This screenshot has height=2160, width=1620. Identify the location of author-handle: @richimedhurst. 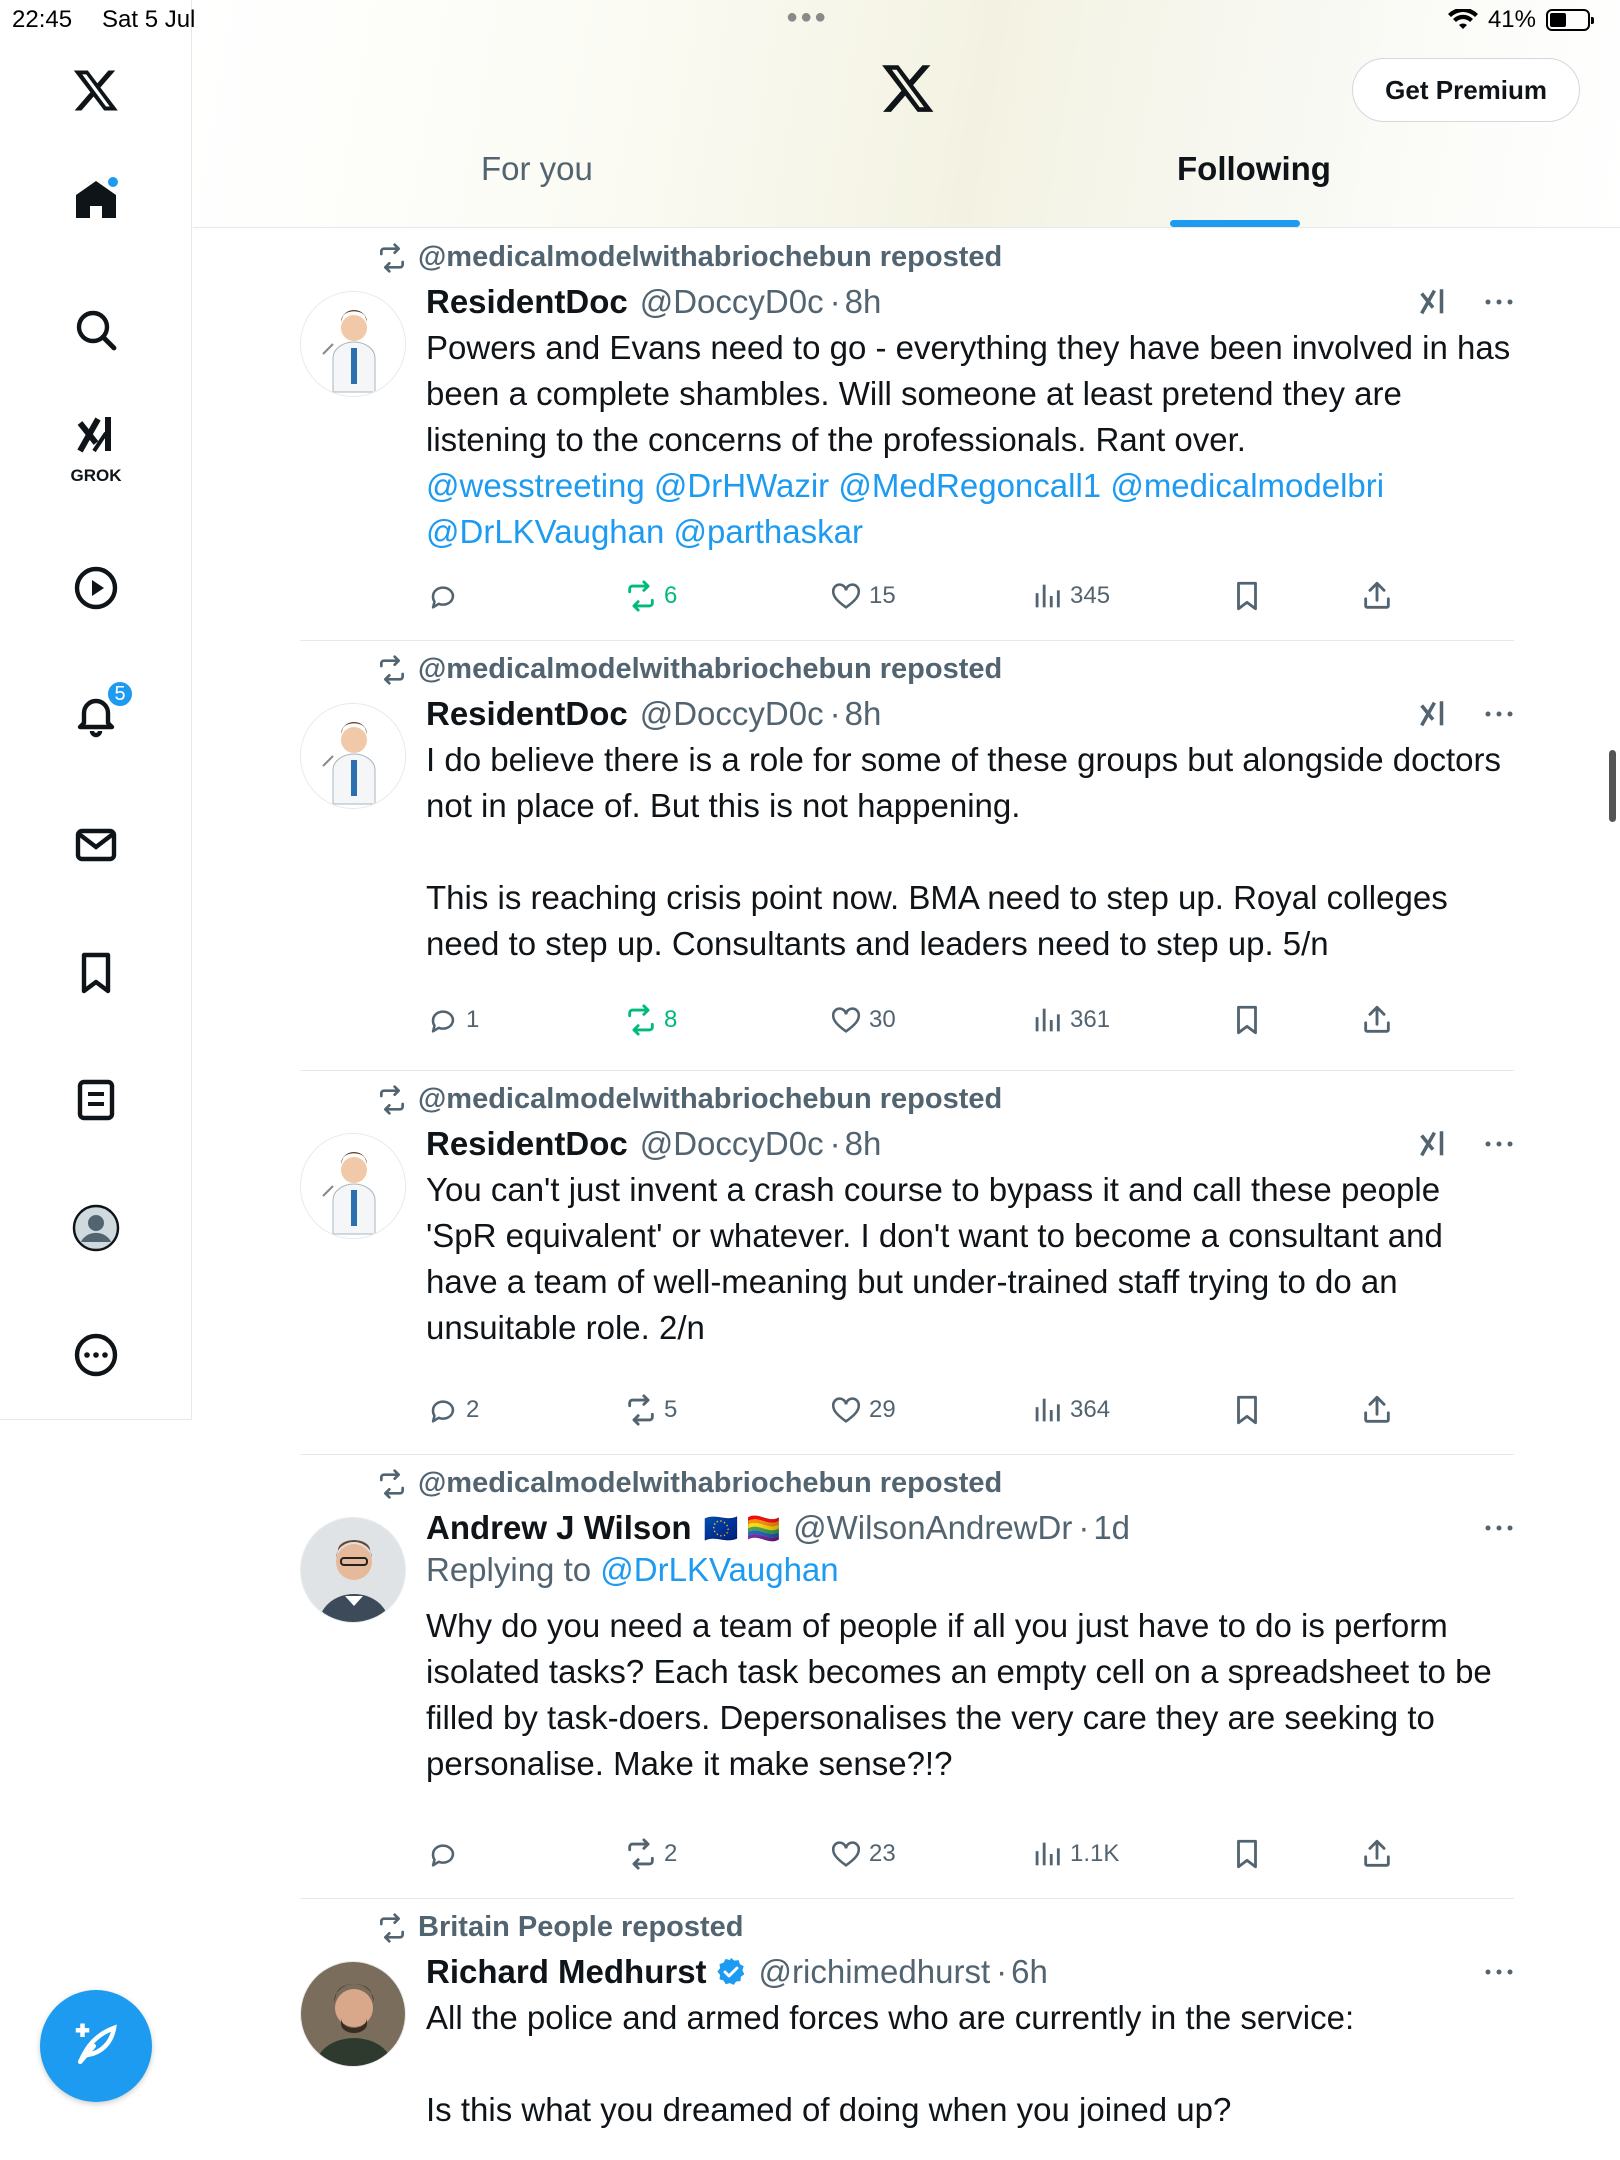
(875, 1972).